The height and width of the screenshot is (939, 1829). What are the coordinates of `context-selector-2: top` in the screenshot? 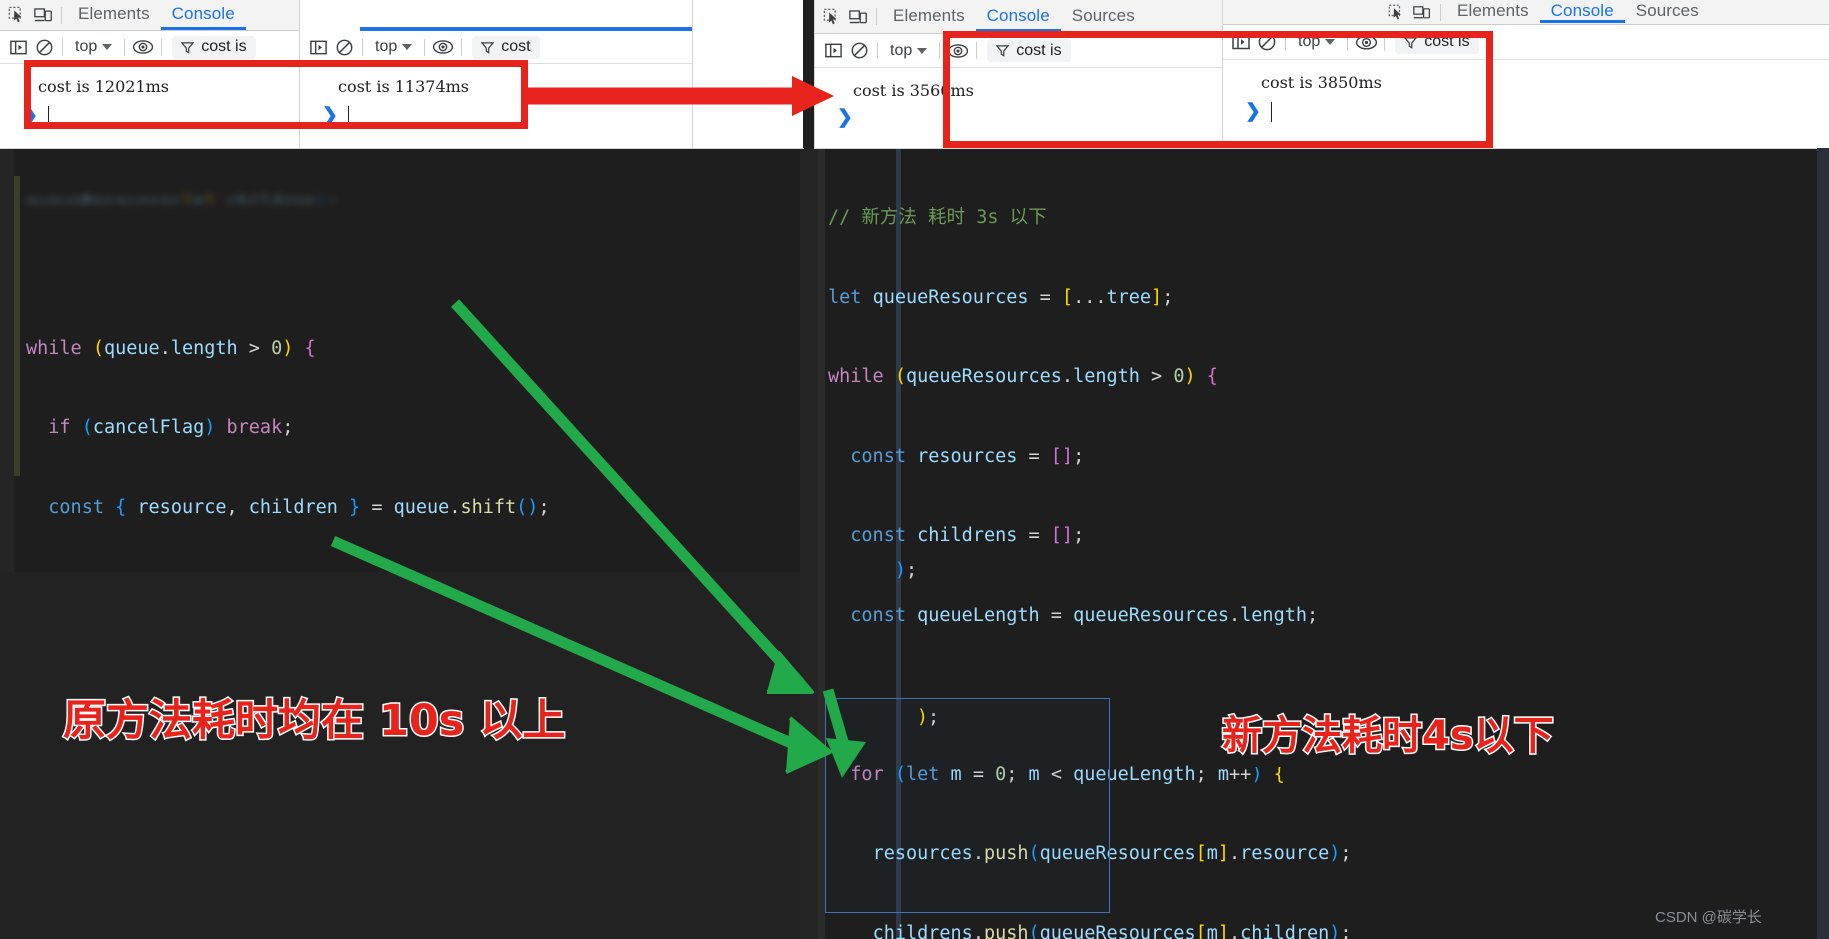 It's located at (393, 47).